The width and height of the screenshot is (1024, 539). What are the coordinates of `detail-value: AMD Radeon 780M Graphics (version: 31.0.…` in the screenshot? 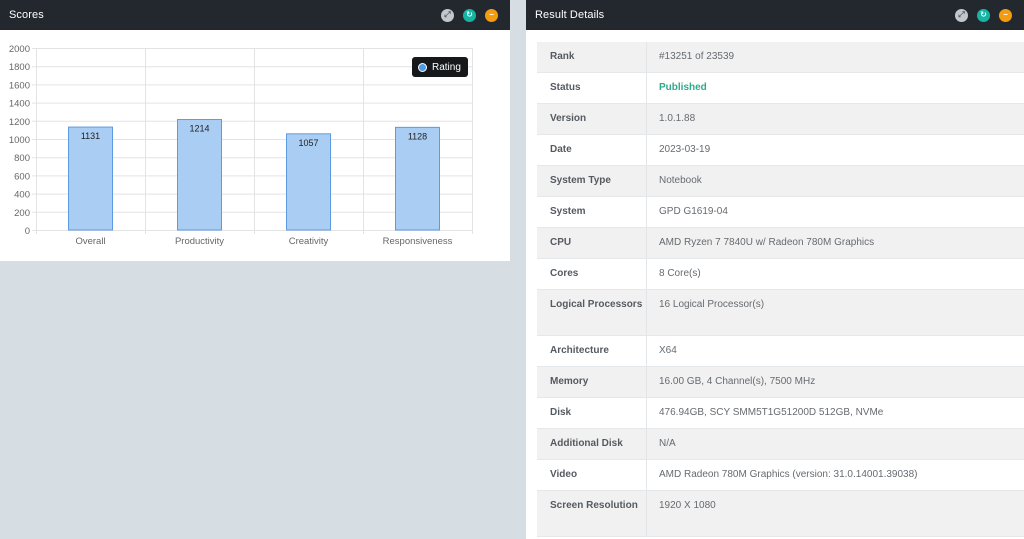 It's located at (788, 474).